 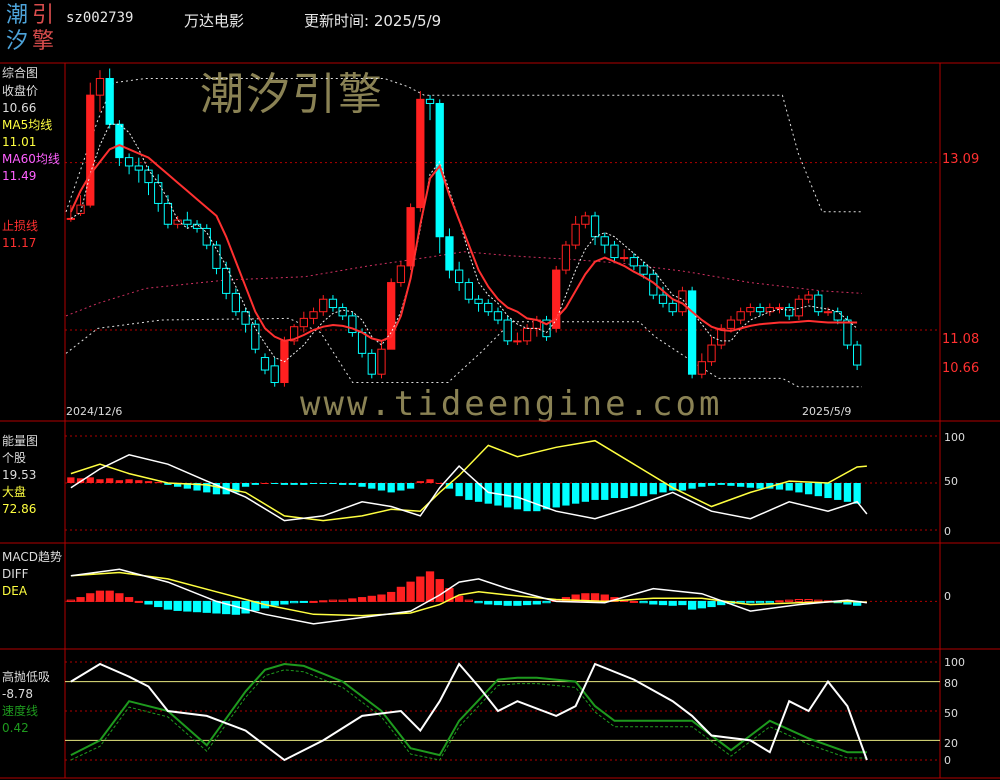 What do you see at coordinates (468, 480) in the screenshot?
I see `market-energy-line` at bounding box center [468, 480].